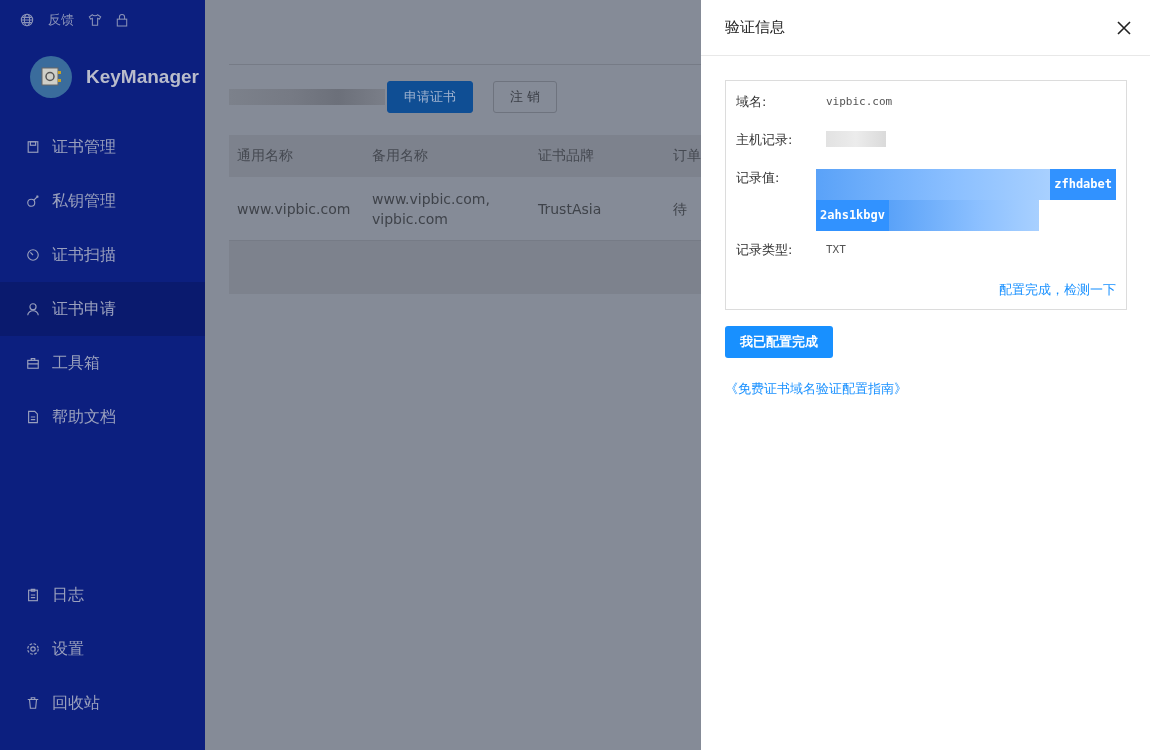  What do you see at coordinates (1124, 27) in the screenshot?
I see `close-button` at bounding box center [1124, 27].